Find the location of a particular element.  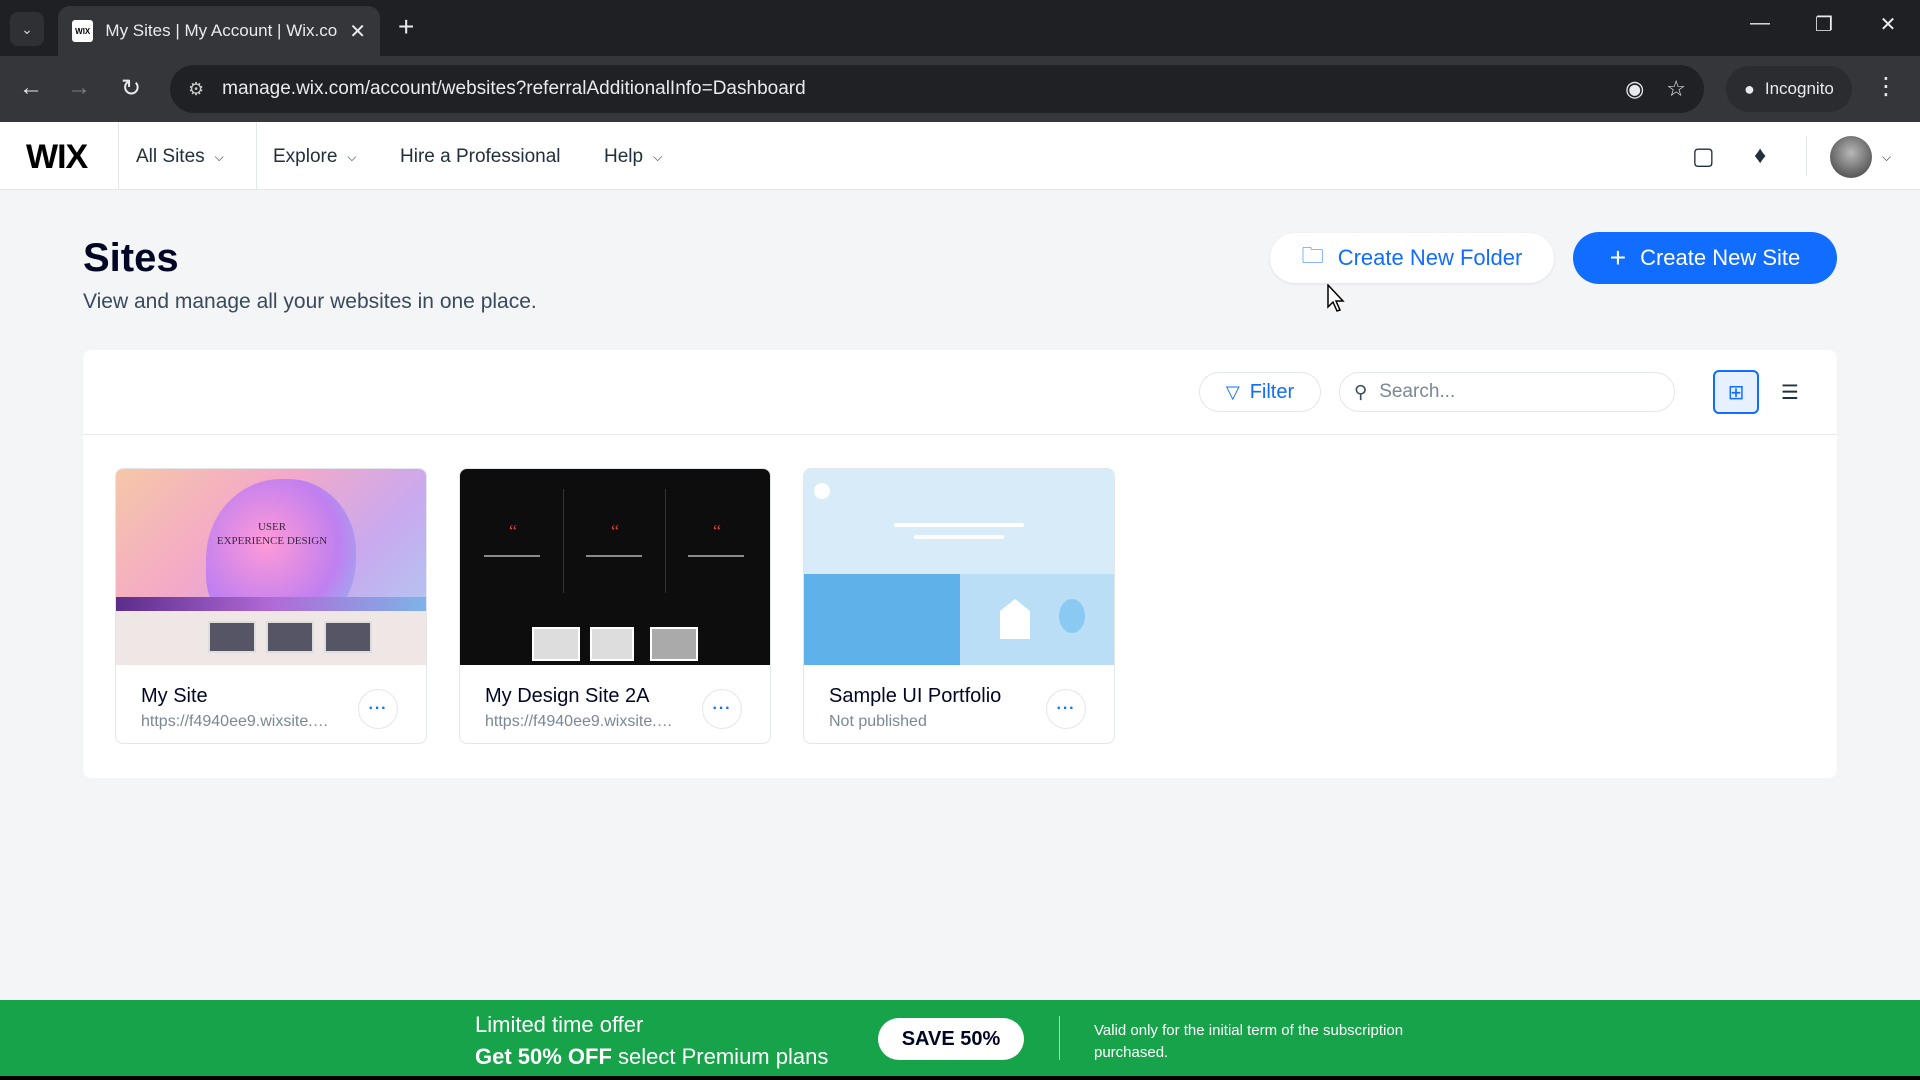

folder-plus-icon: 🗀 is located at coordinates (1312, 255).